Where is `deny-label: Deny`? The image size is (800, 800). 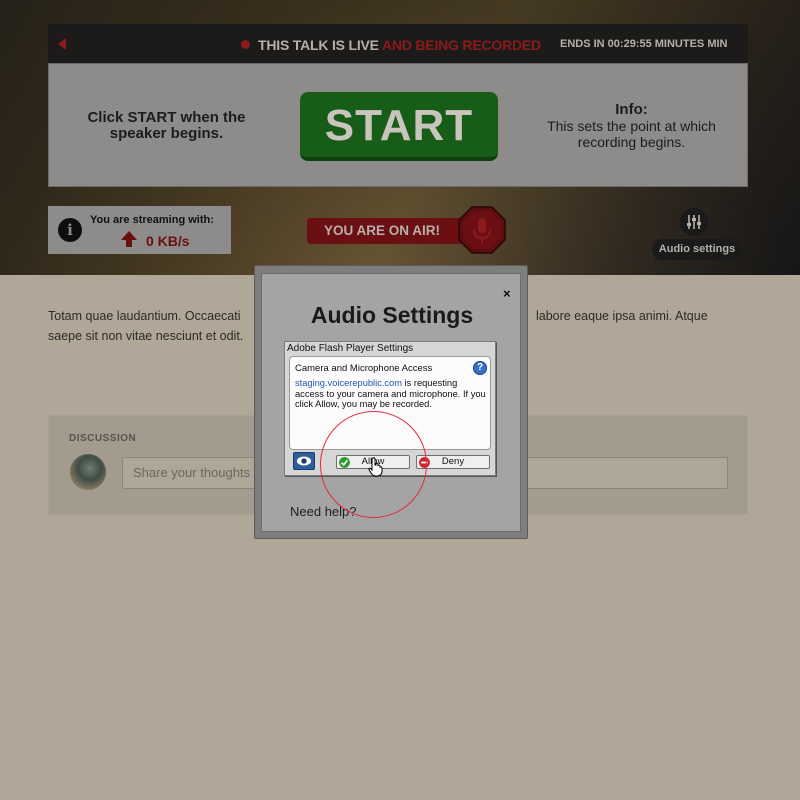 deny-label: Deny is located at coordinates (453, 461).